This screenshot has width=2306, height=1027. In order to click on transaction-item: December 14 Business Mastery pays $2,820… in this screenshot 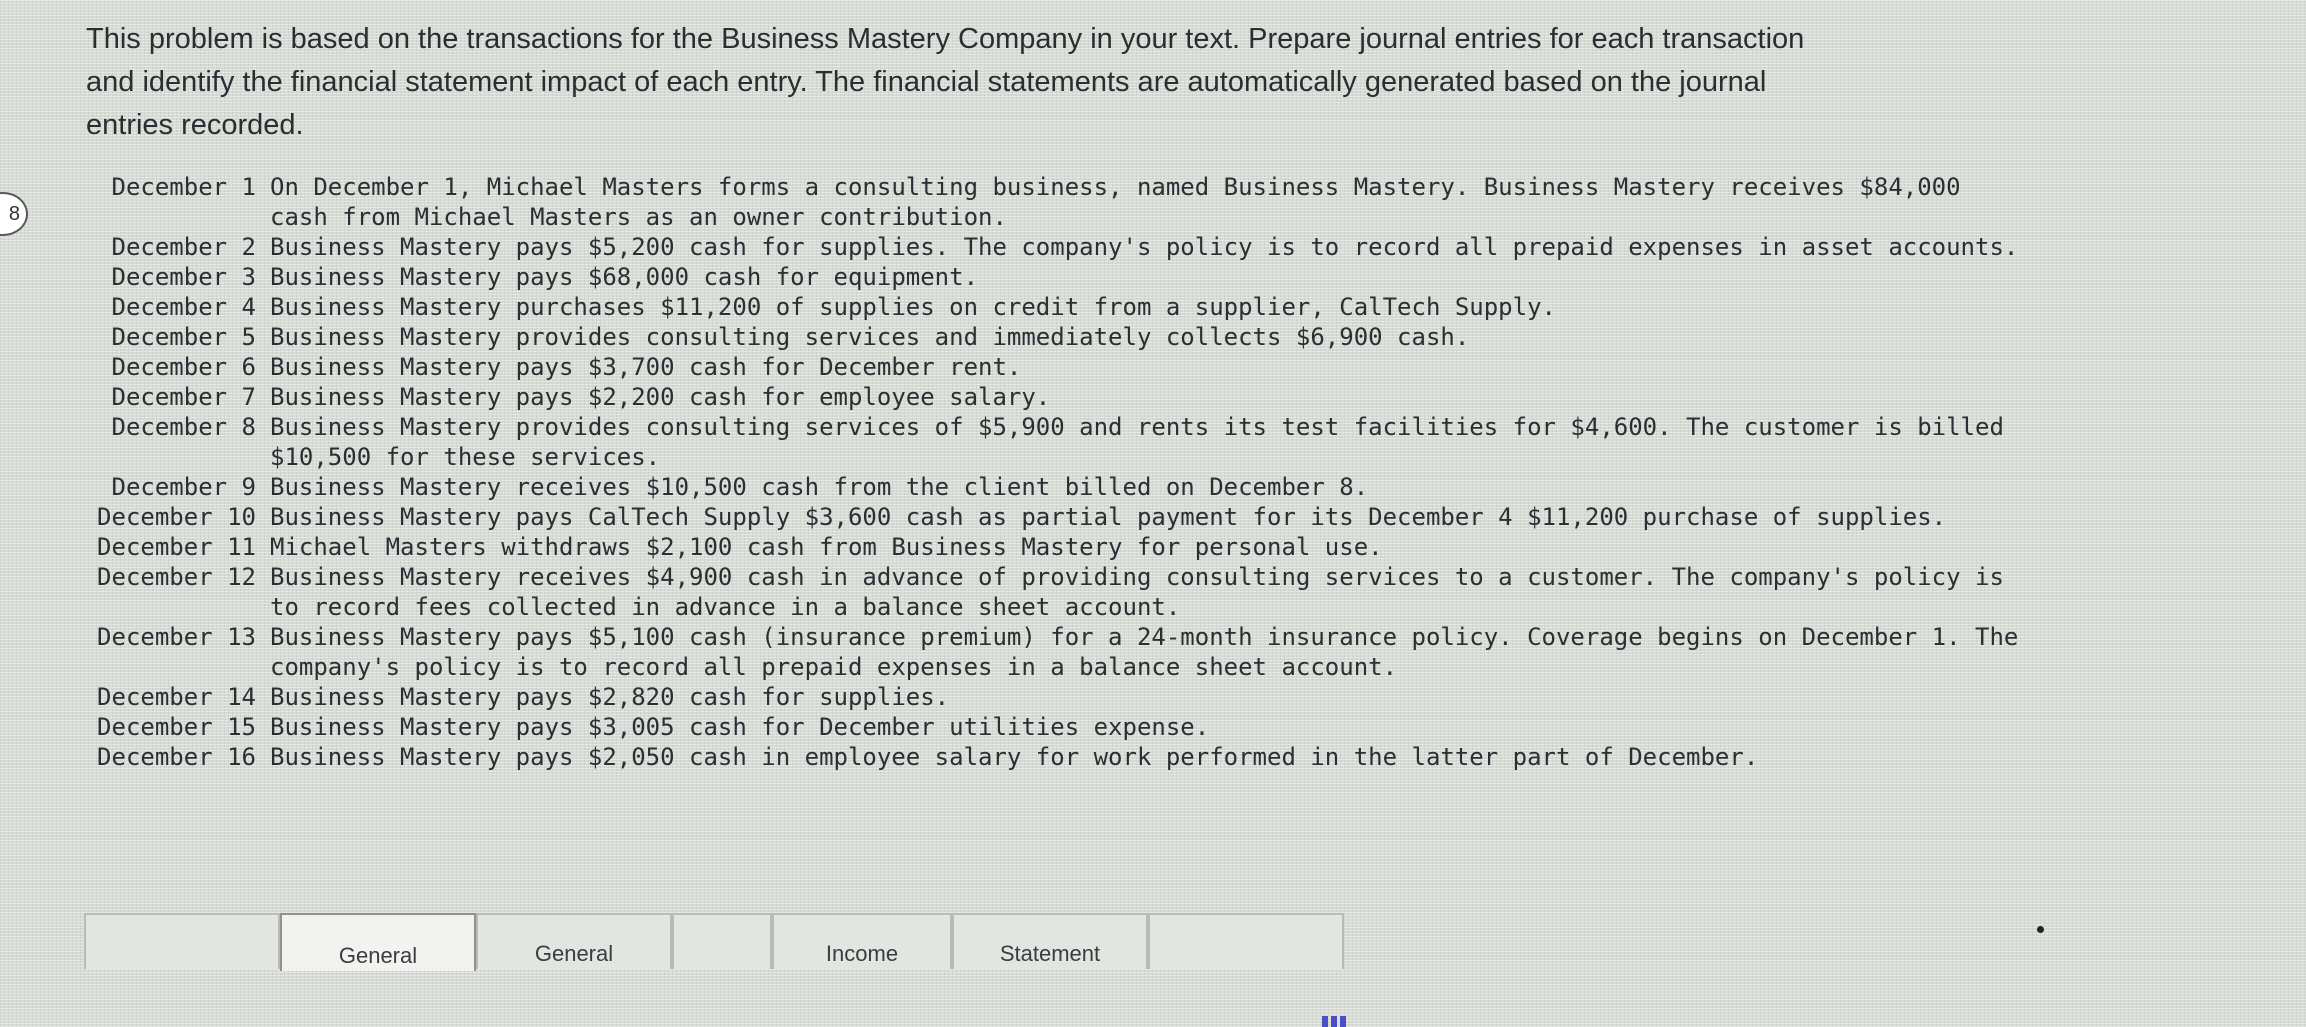, I will do `click(1048, 697)`.